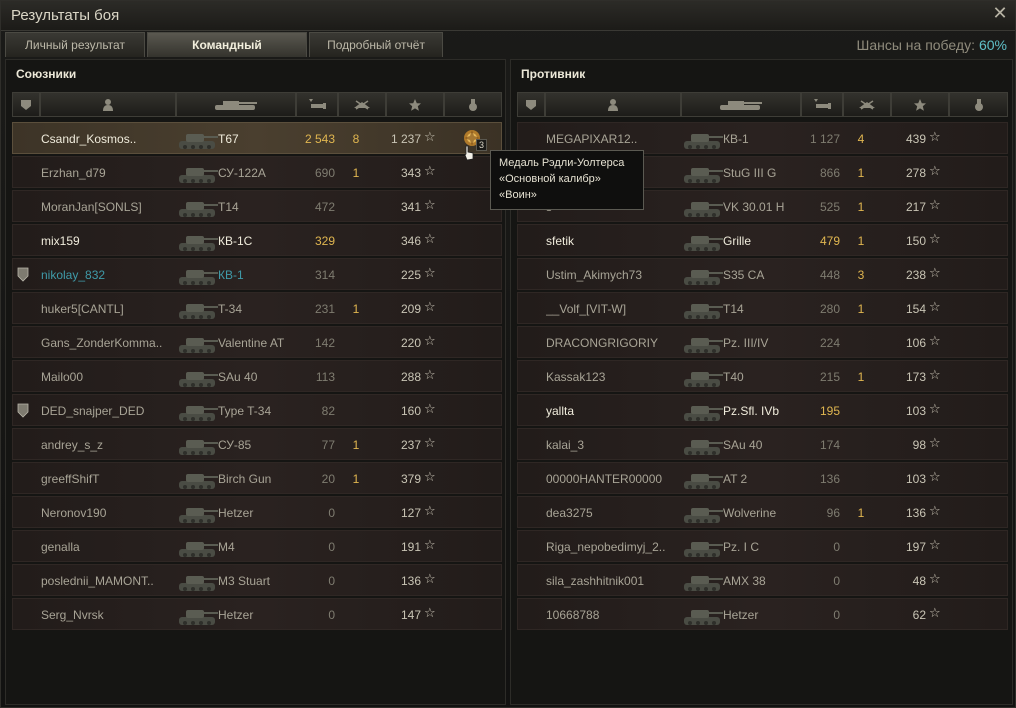 The height and width of the screenshot is (708, 1016). What do you see at coordinates (518, 195) in the screenshot?
I see `tooltip-line-3: «Воин»` at bounding box center [518, 195].